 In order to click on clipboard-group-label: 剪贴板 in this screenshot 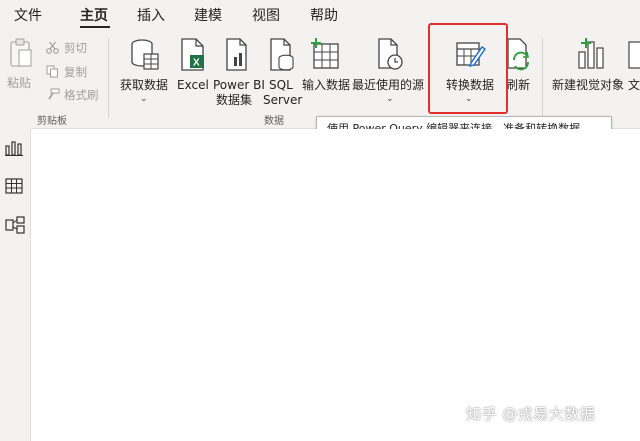, I will do `click(52, 121)`.